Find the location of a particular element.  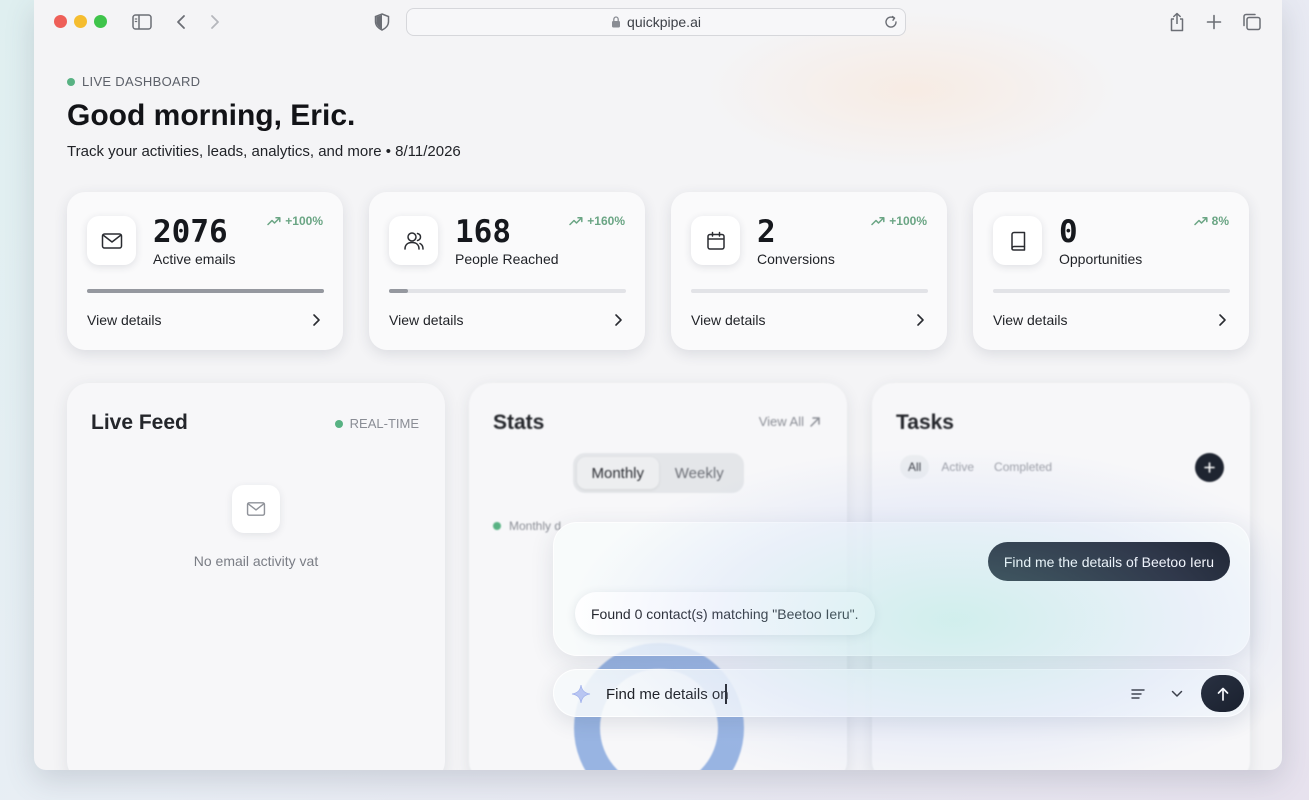

tab-active: Active is located at coordinates (957, 467).